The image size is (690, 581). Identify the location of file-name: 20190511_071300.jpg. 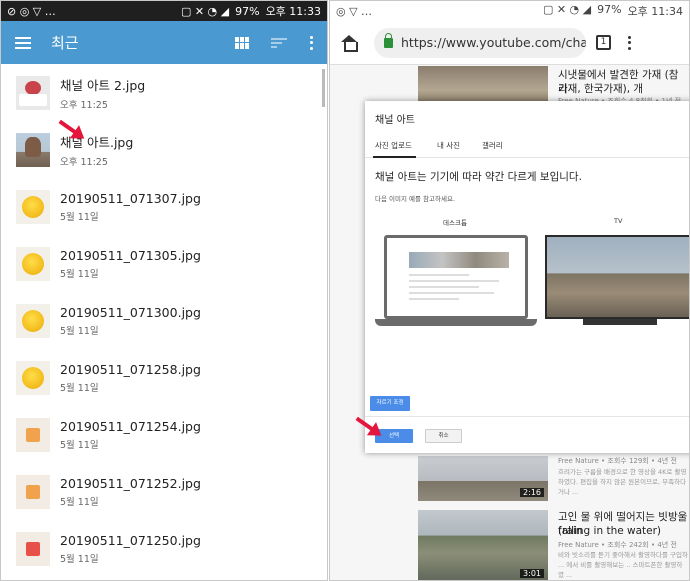
(130, 312).